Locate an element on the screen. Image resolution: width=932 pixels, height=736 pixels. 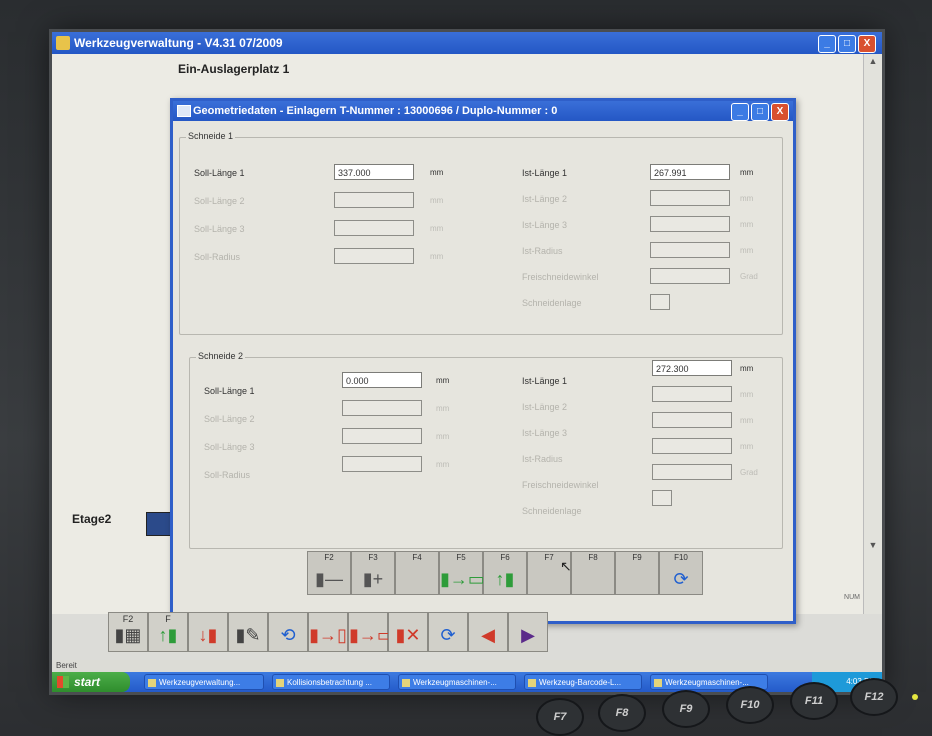
schneide2-soll-label-2: Soll-Länge 2 is located at coordinates (229, 419).